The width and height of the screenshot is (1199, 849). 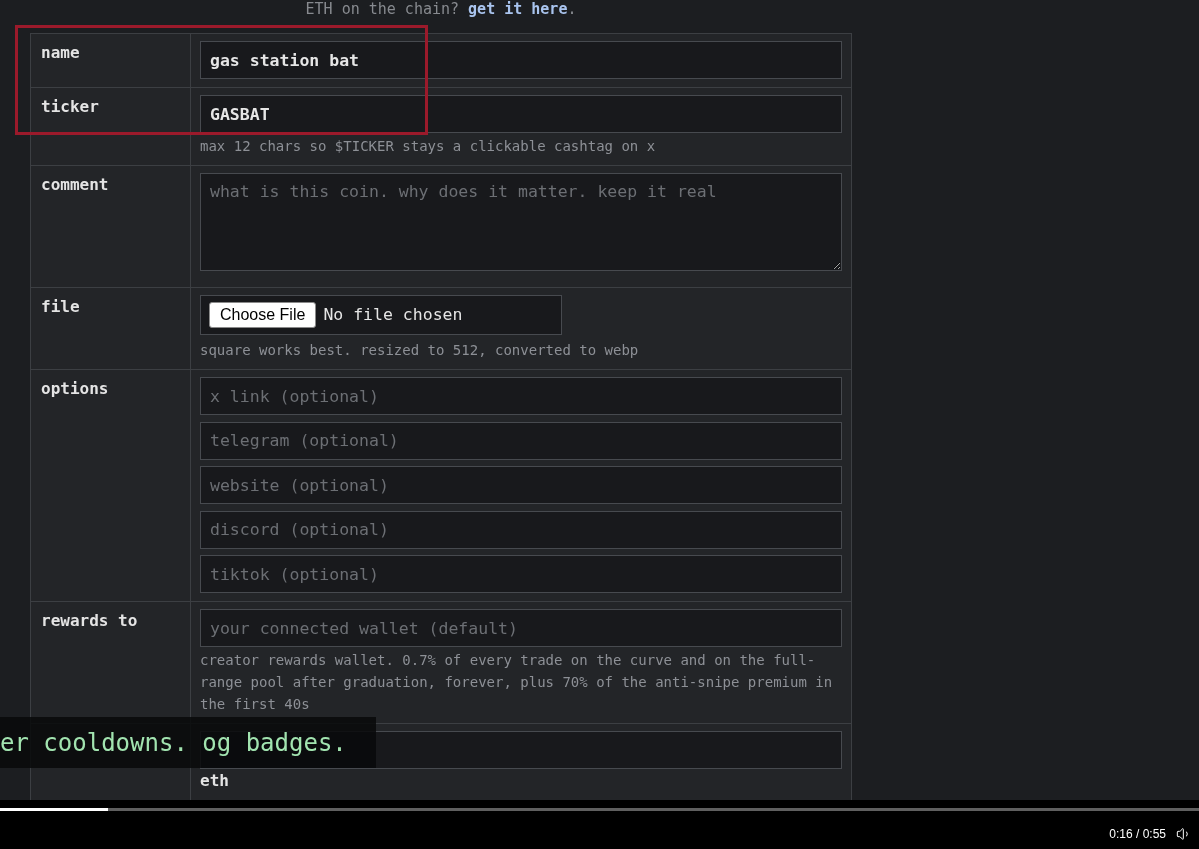 I want to click on hint-text: max 12 chars so $TICKER stays a clickable cashtag on x, so click(x=428, y=146).